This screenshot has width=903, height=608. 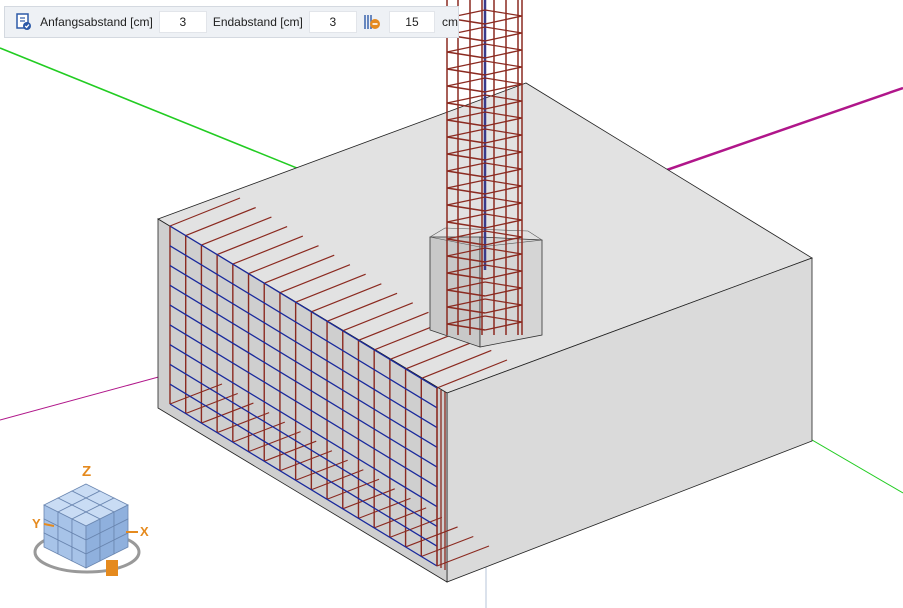 What do you see at coordinates (23, 22) in the screenshot?
I see `rebar-settings-icon` at bounding box center [23, 22].